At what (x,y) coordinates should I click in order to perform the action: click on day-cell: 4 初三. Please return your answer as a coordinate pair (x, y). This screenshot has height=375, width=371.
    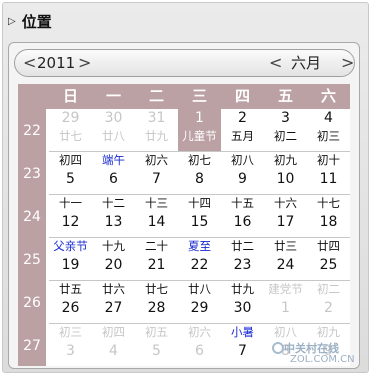
    Looking at the image, I should click on (328, 130).